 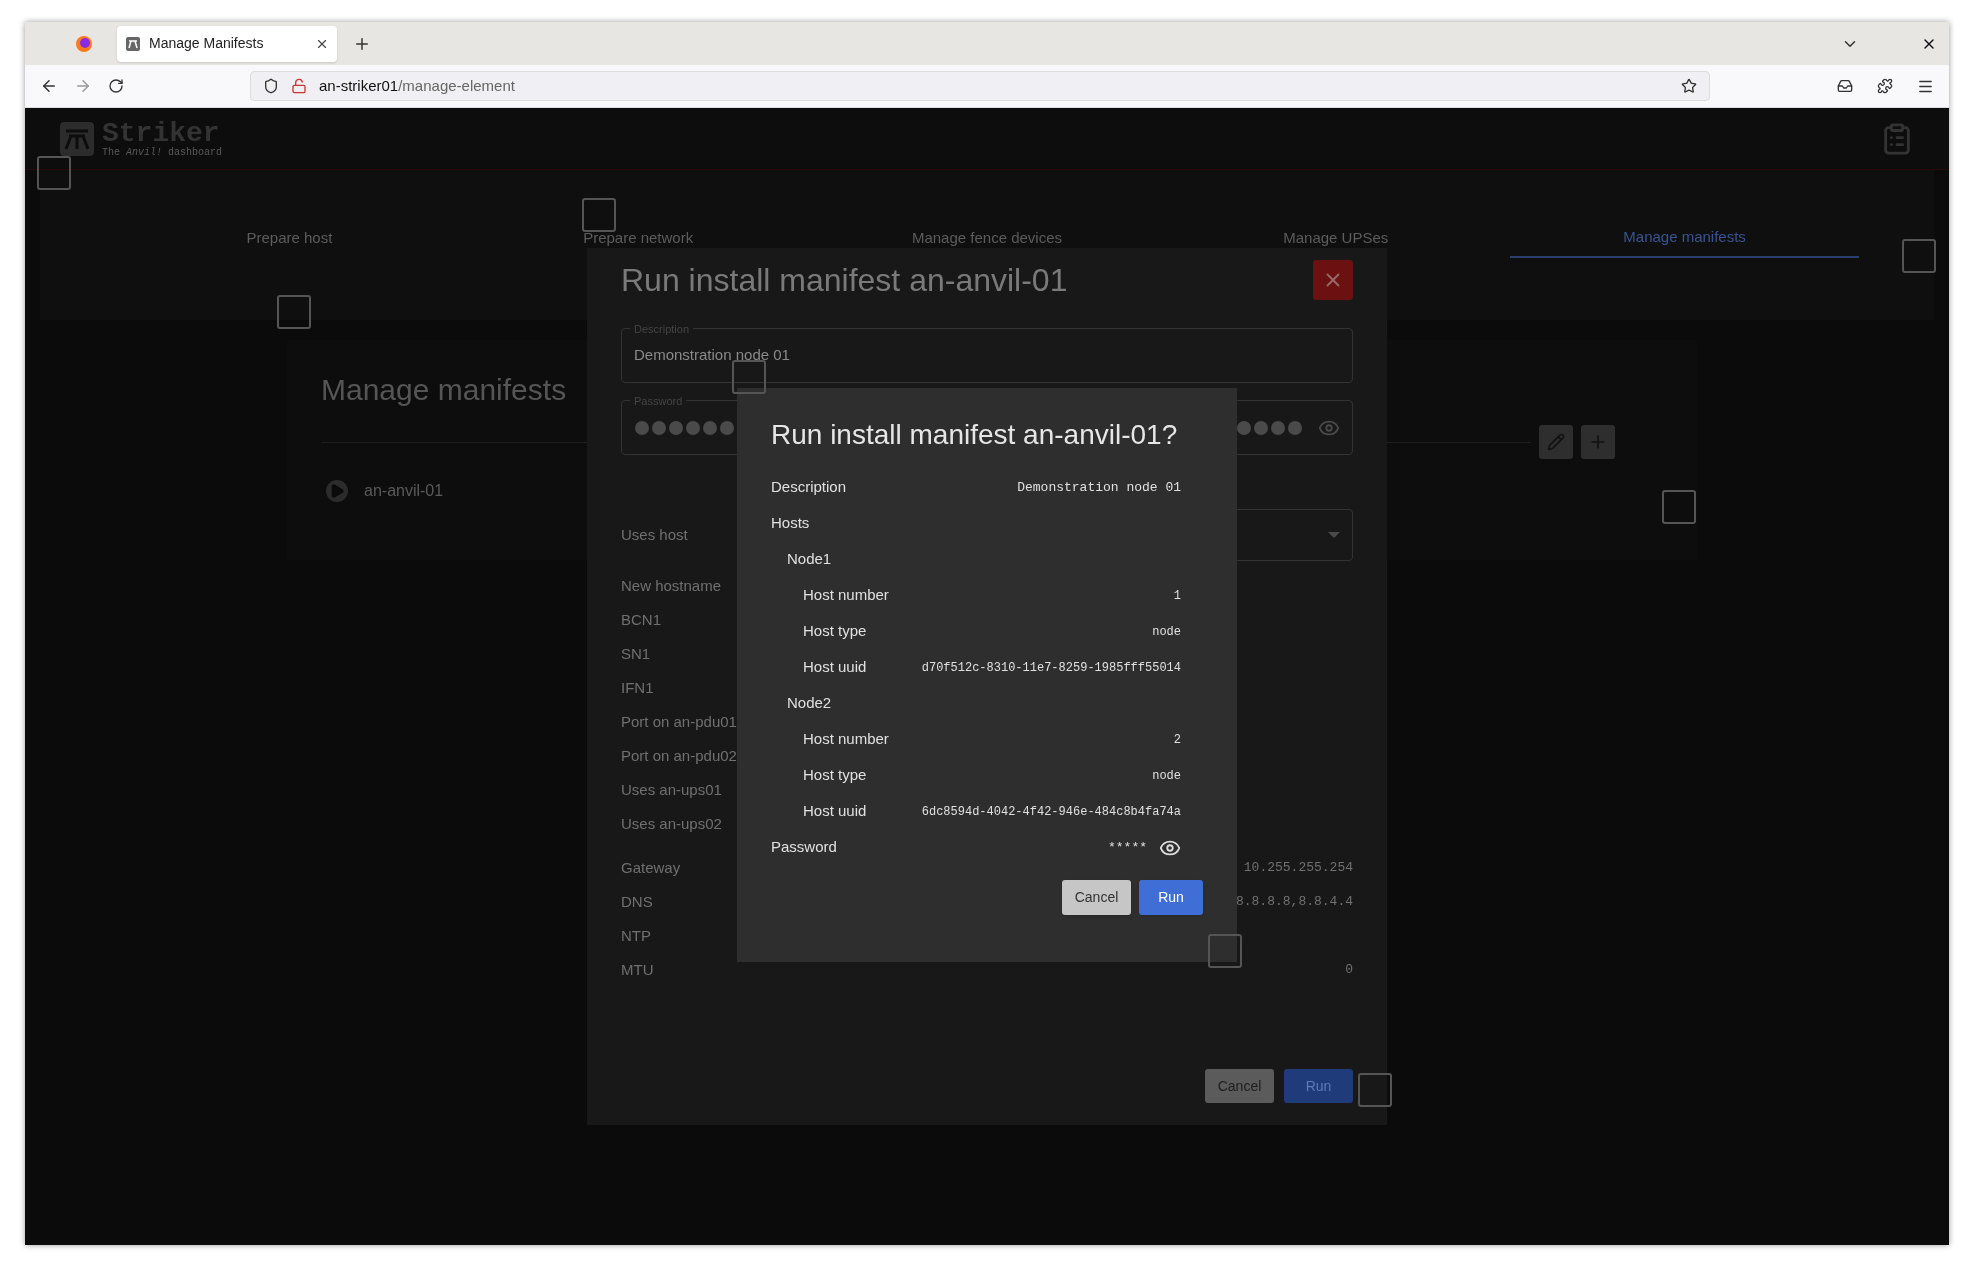 What do you see at coordinates (1051, 668) in the screenshot?
I see `row-value: d70f512c-8310-11e7-8259-1985fff55014` at bounding box center [1051, 668].